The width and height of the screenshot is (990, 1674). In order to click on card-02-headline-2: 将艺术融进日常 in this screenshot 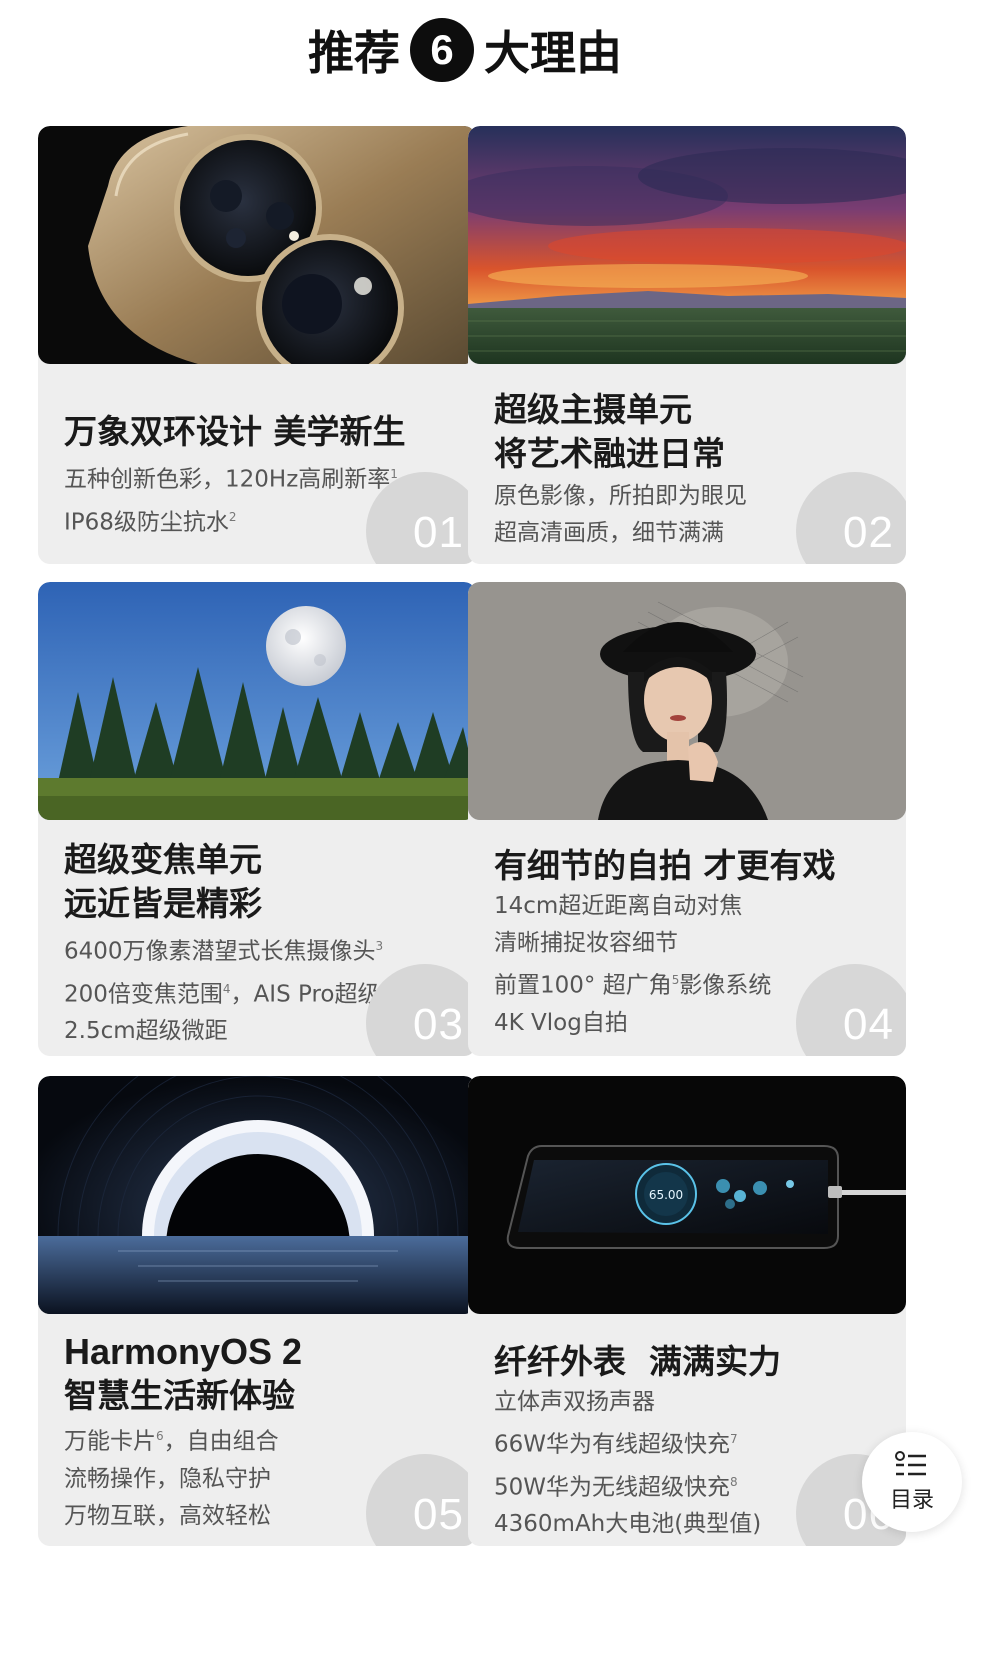, I will do `click(609, 453)`.